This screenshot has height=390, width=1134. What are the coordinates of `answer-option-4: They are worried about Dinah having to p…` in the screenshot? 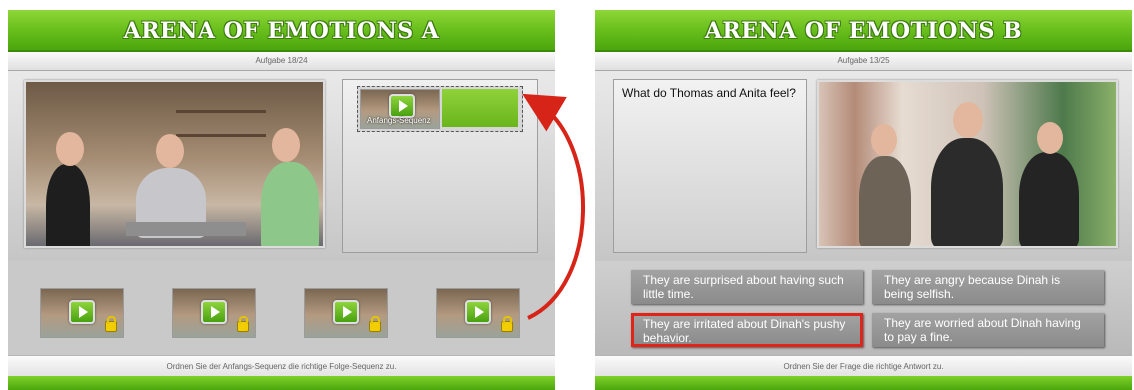 It's located at (988, 330).